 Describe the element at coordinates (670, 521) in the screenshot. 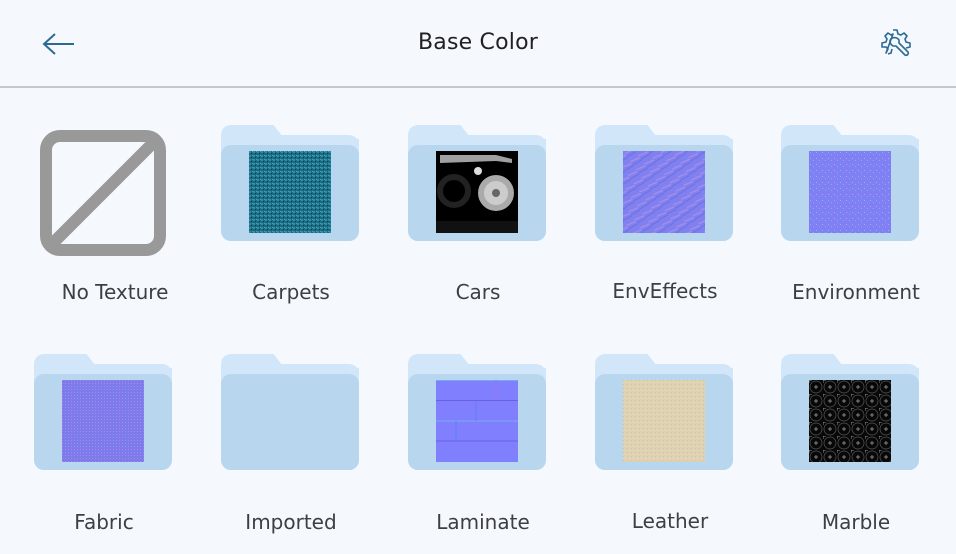

I see `item-label: Leather` at that location.